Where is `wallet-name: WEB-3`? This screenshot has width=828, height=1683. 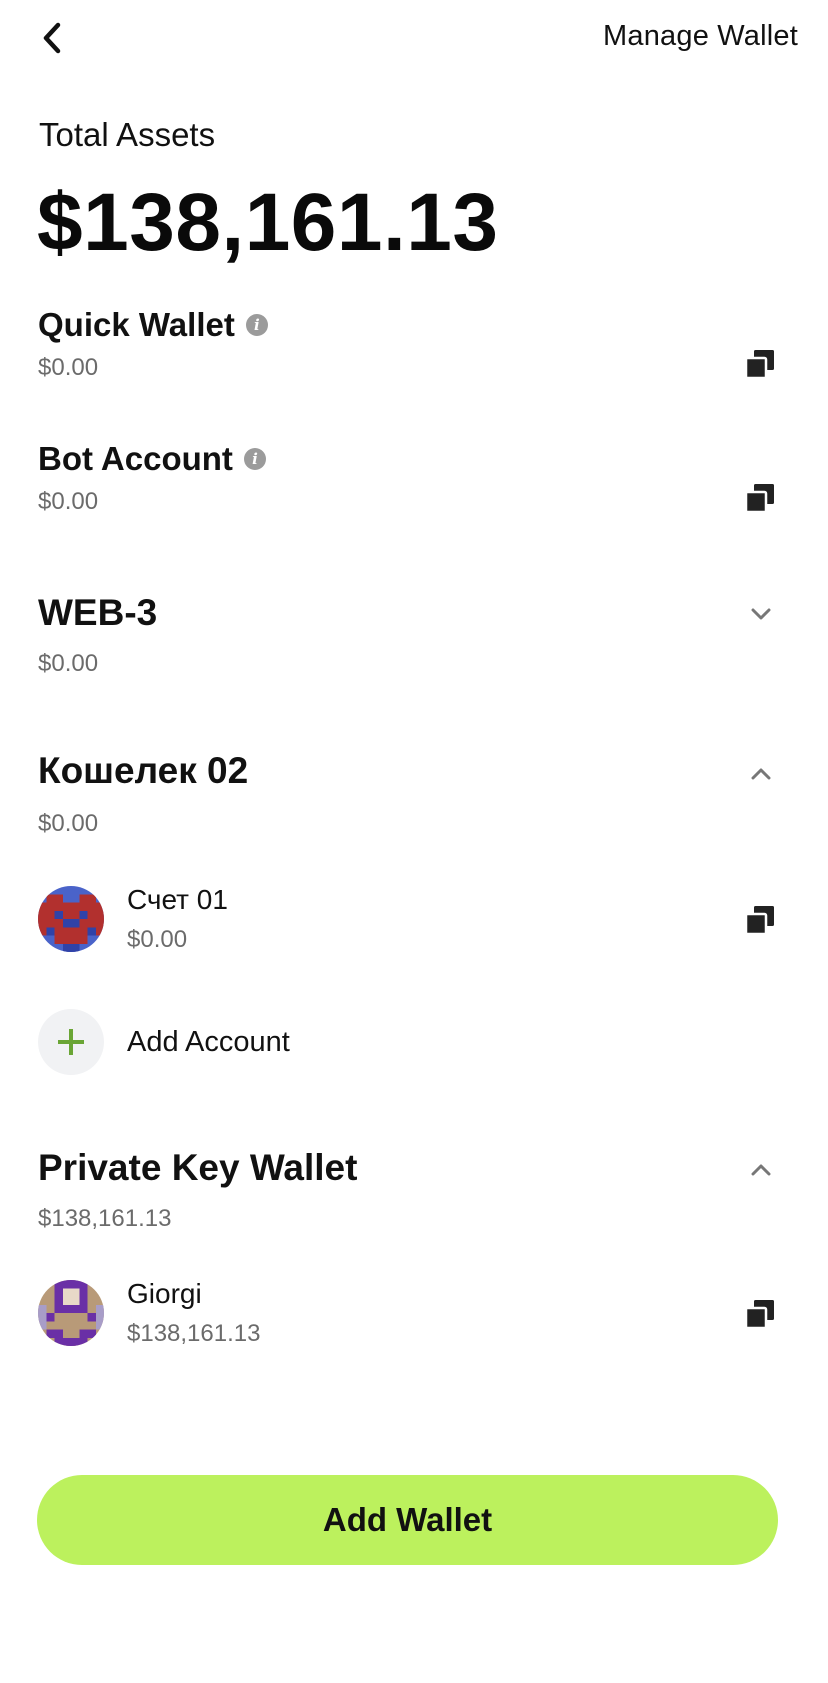
wallet-name: WEB-3 is located at coordinates (98, 612).